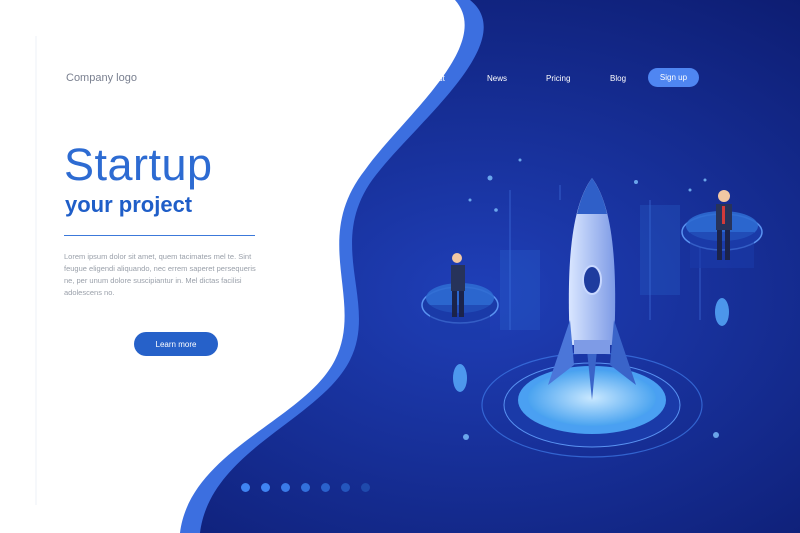 Image resolution: width=800 pixels, height=533 pixels. Describe the element at coordinates (497, 78) in the screenshot. I see `nav-news: News` at that location.